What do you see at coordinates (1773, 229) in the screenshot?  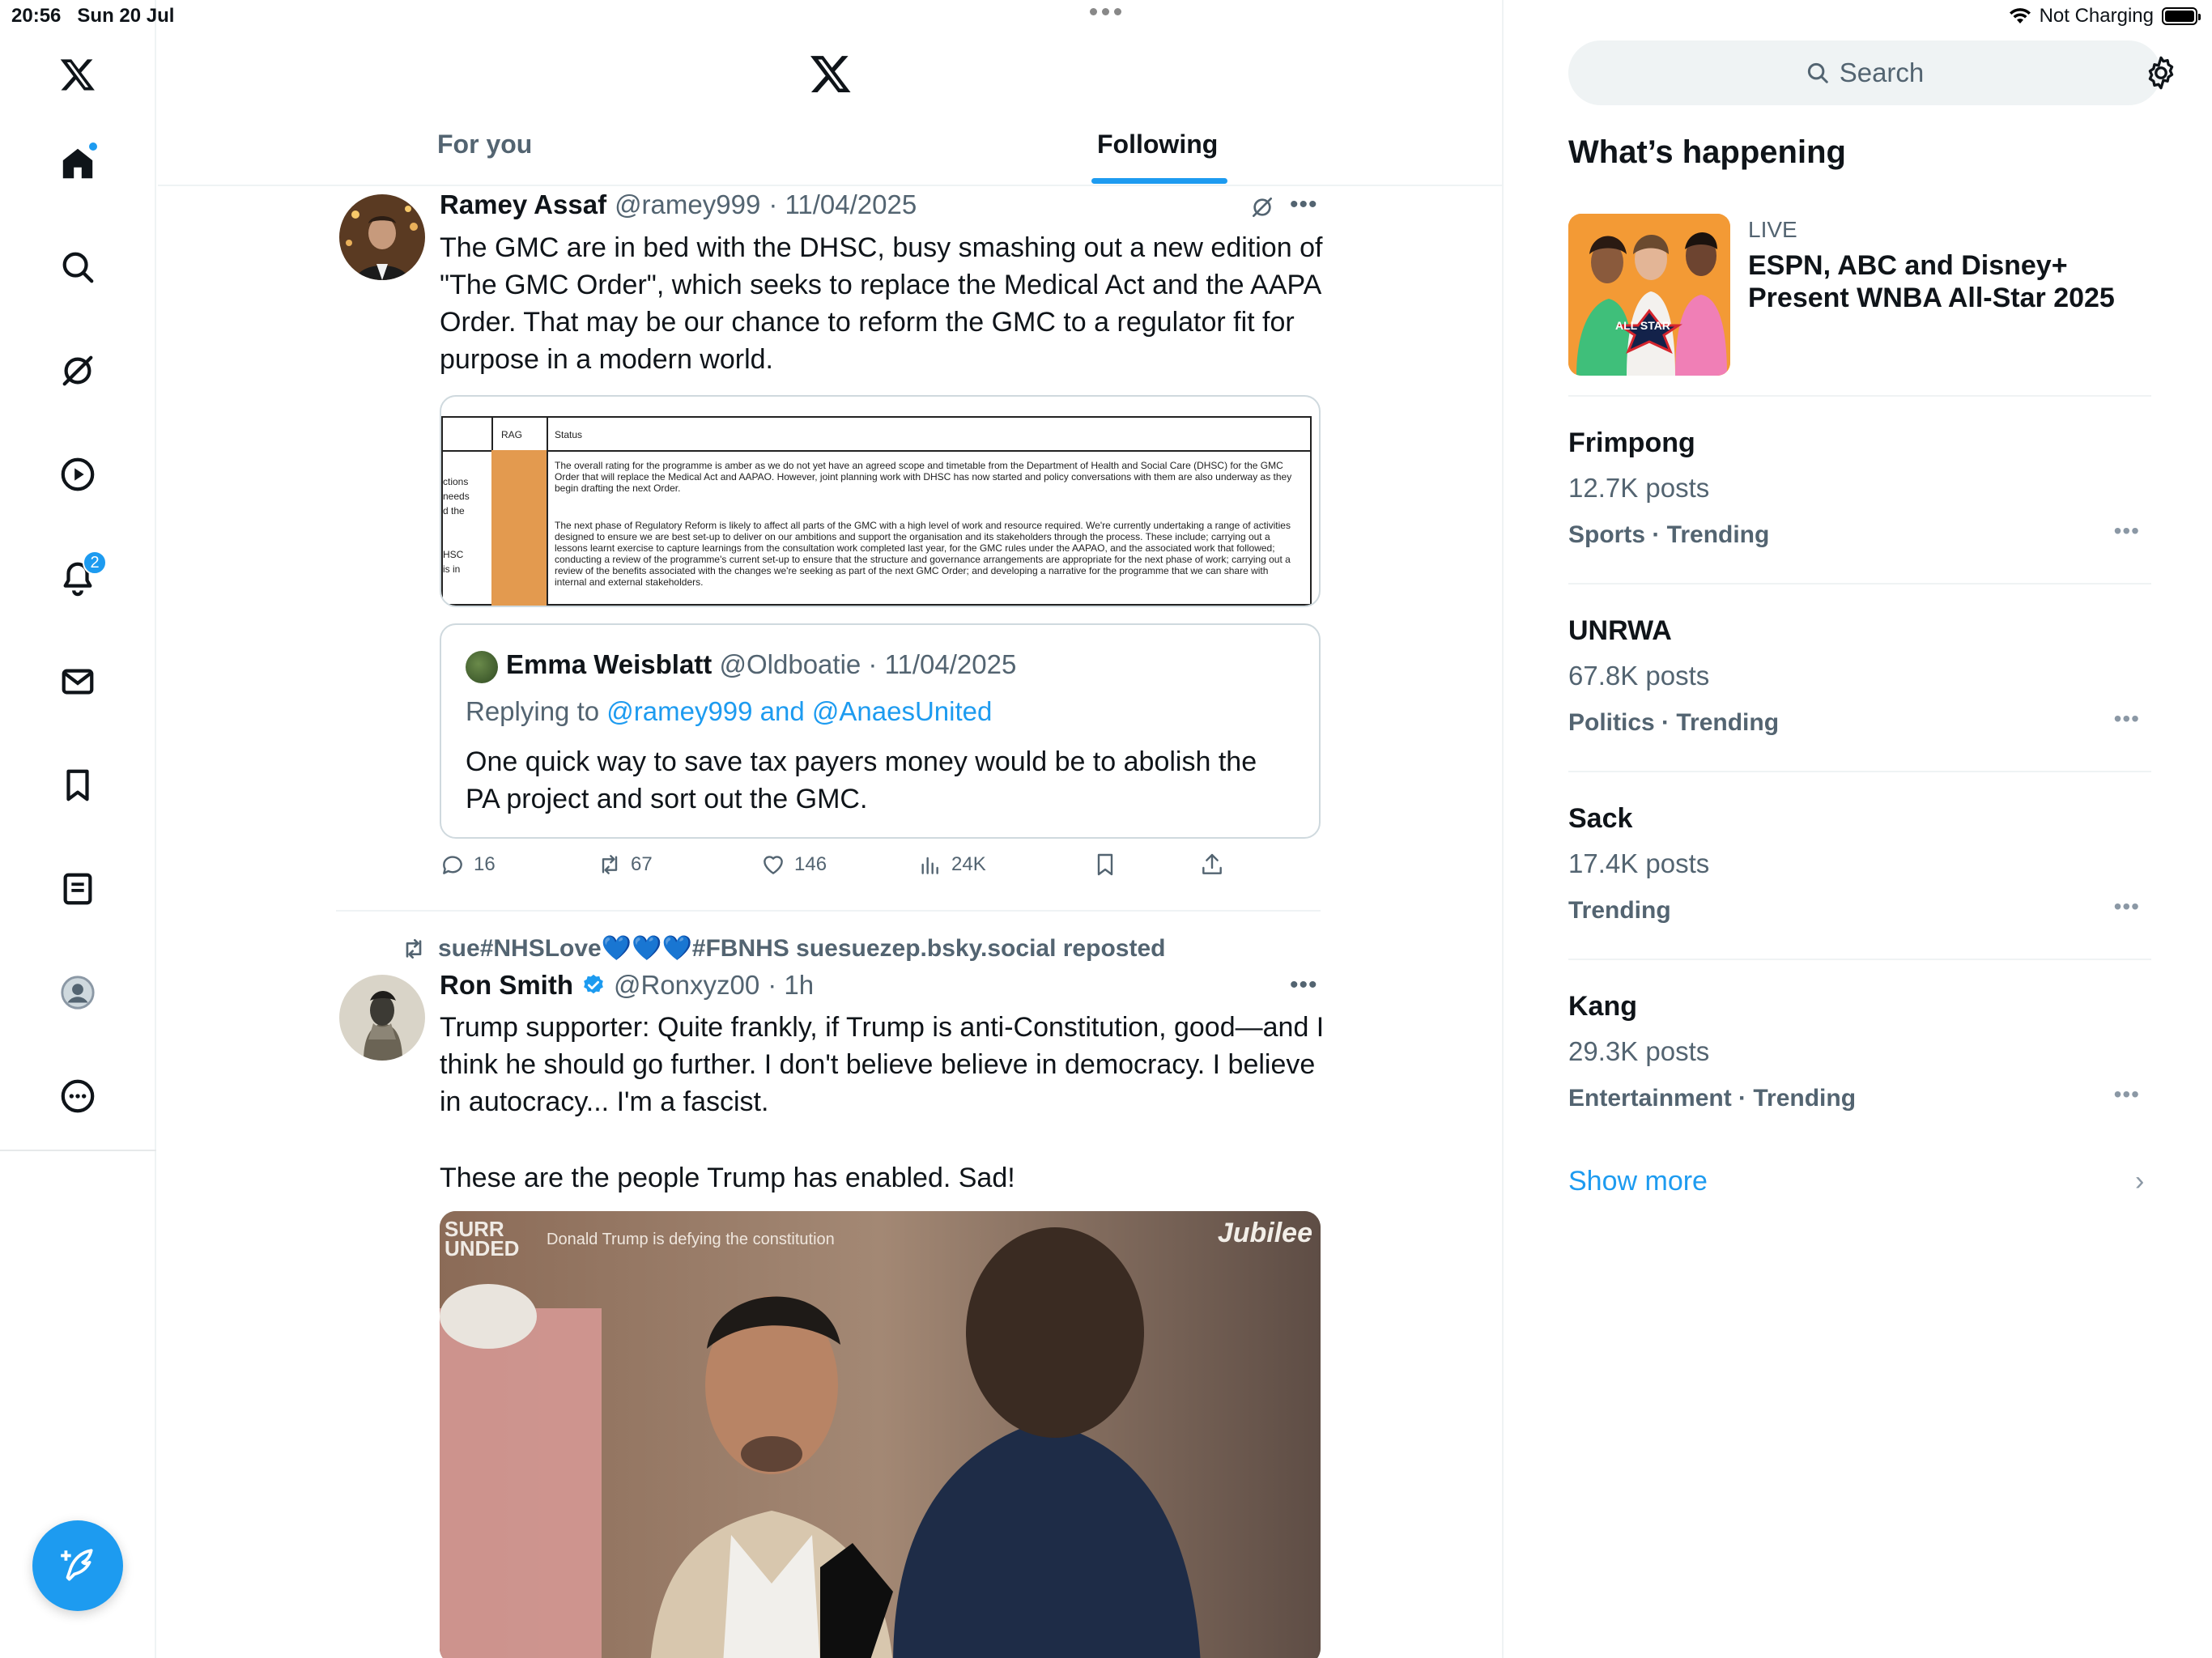 I see `live-label: LIVE` at bounding box center [1773, 229].